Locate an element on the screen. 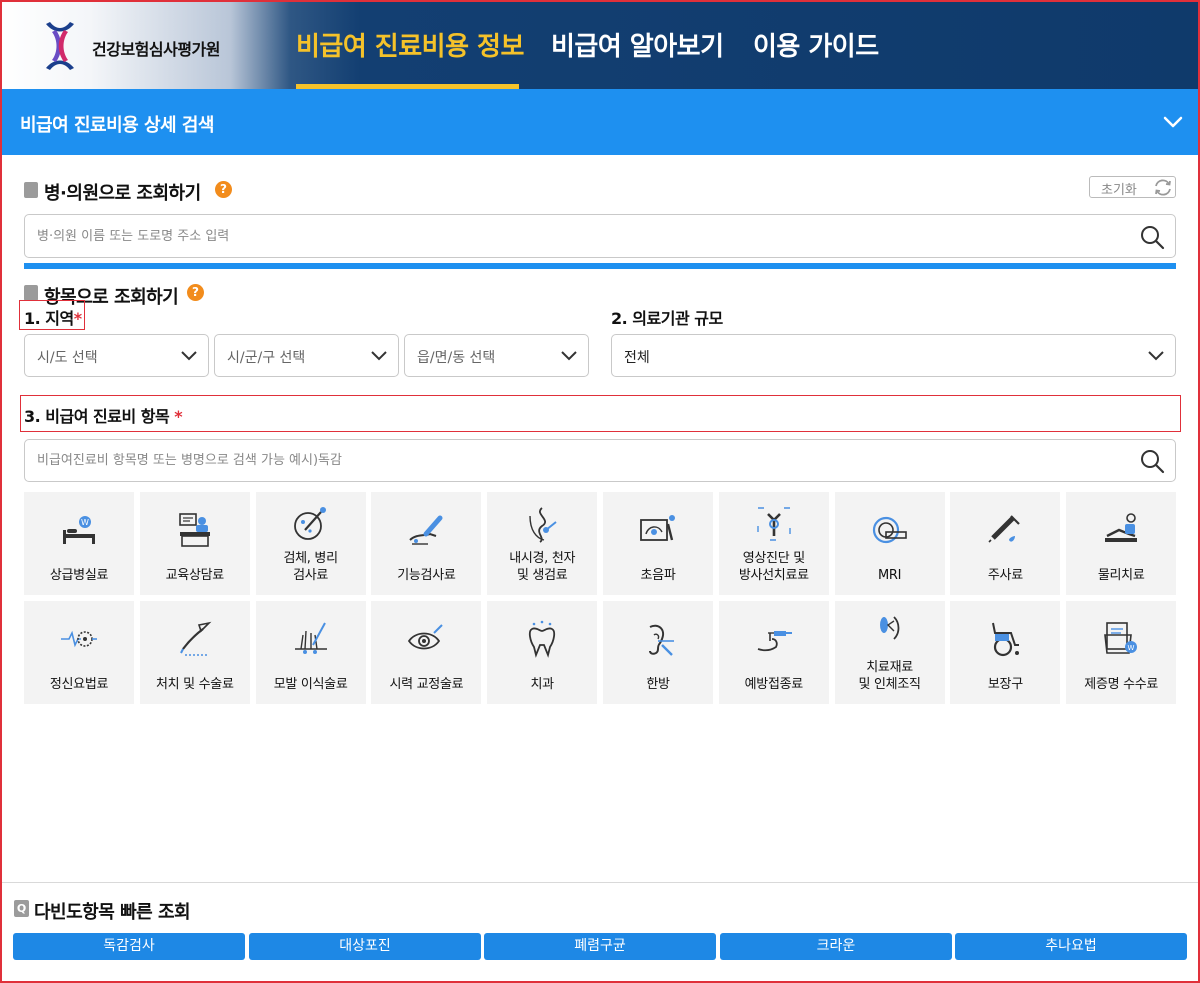 The height and width of the screenshot is (983, 1200). category-tile: 검체, 병리 검사료 is located at coordinates (310, 543).